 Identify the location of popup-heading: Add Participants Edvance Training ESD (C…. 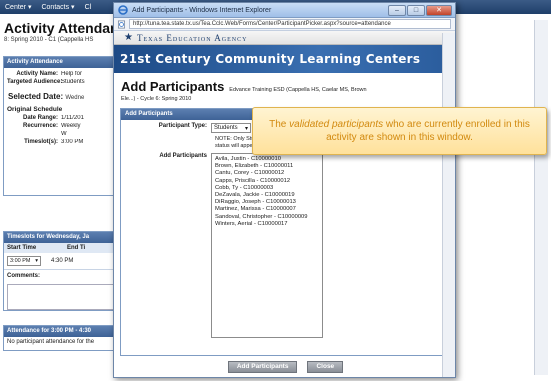
(284, 84).